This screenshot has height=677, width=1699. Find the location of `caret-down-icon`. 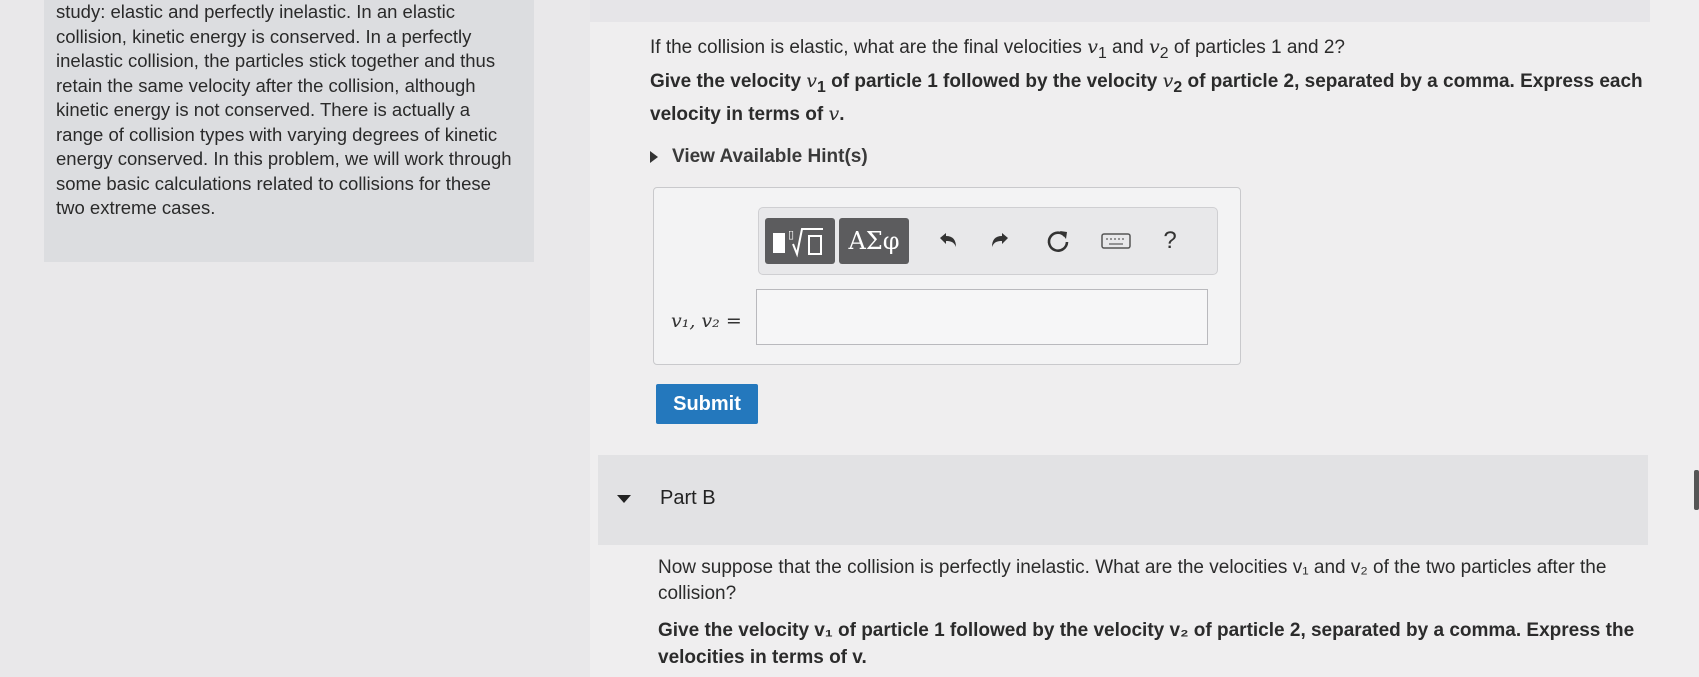

caret-down-icon is located at coordinates (624, 499).